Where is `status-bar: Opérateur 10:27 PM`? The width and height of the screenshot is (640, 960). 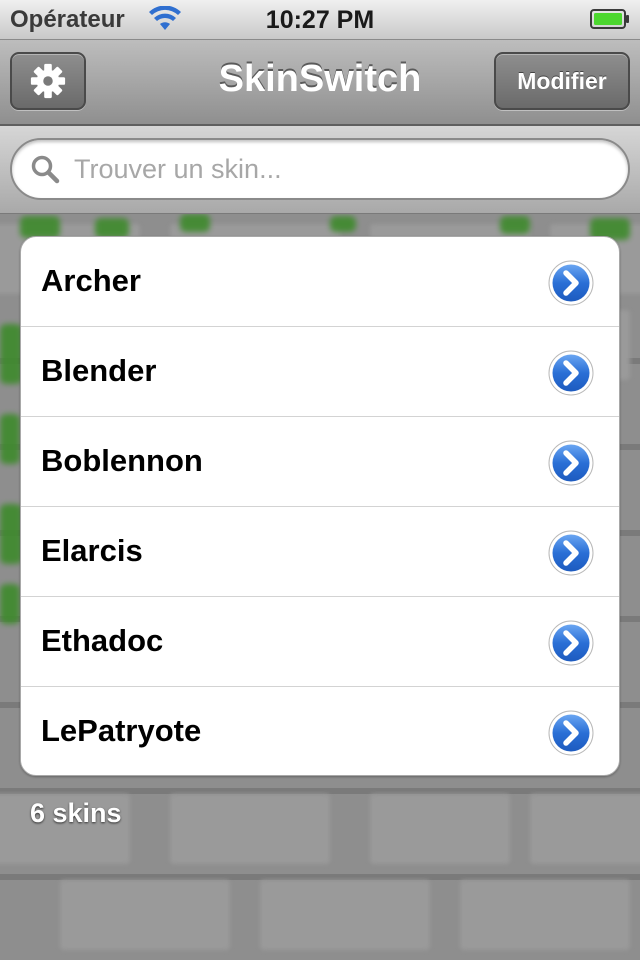 status-bar: Opérateur 10:27 PM is located at coordinates (320, 20).